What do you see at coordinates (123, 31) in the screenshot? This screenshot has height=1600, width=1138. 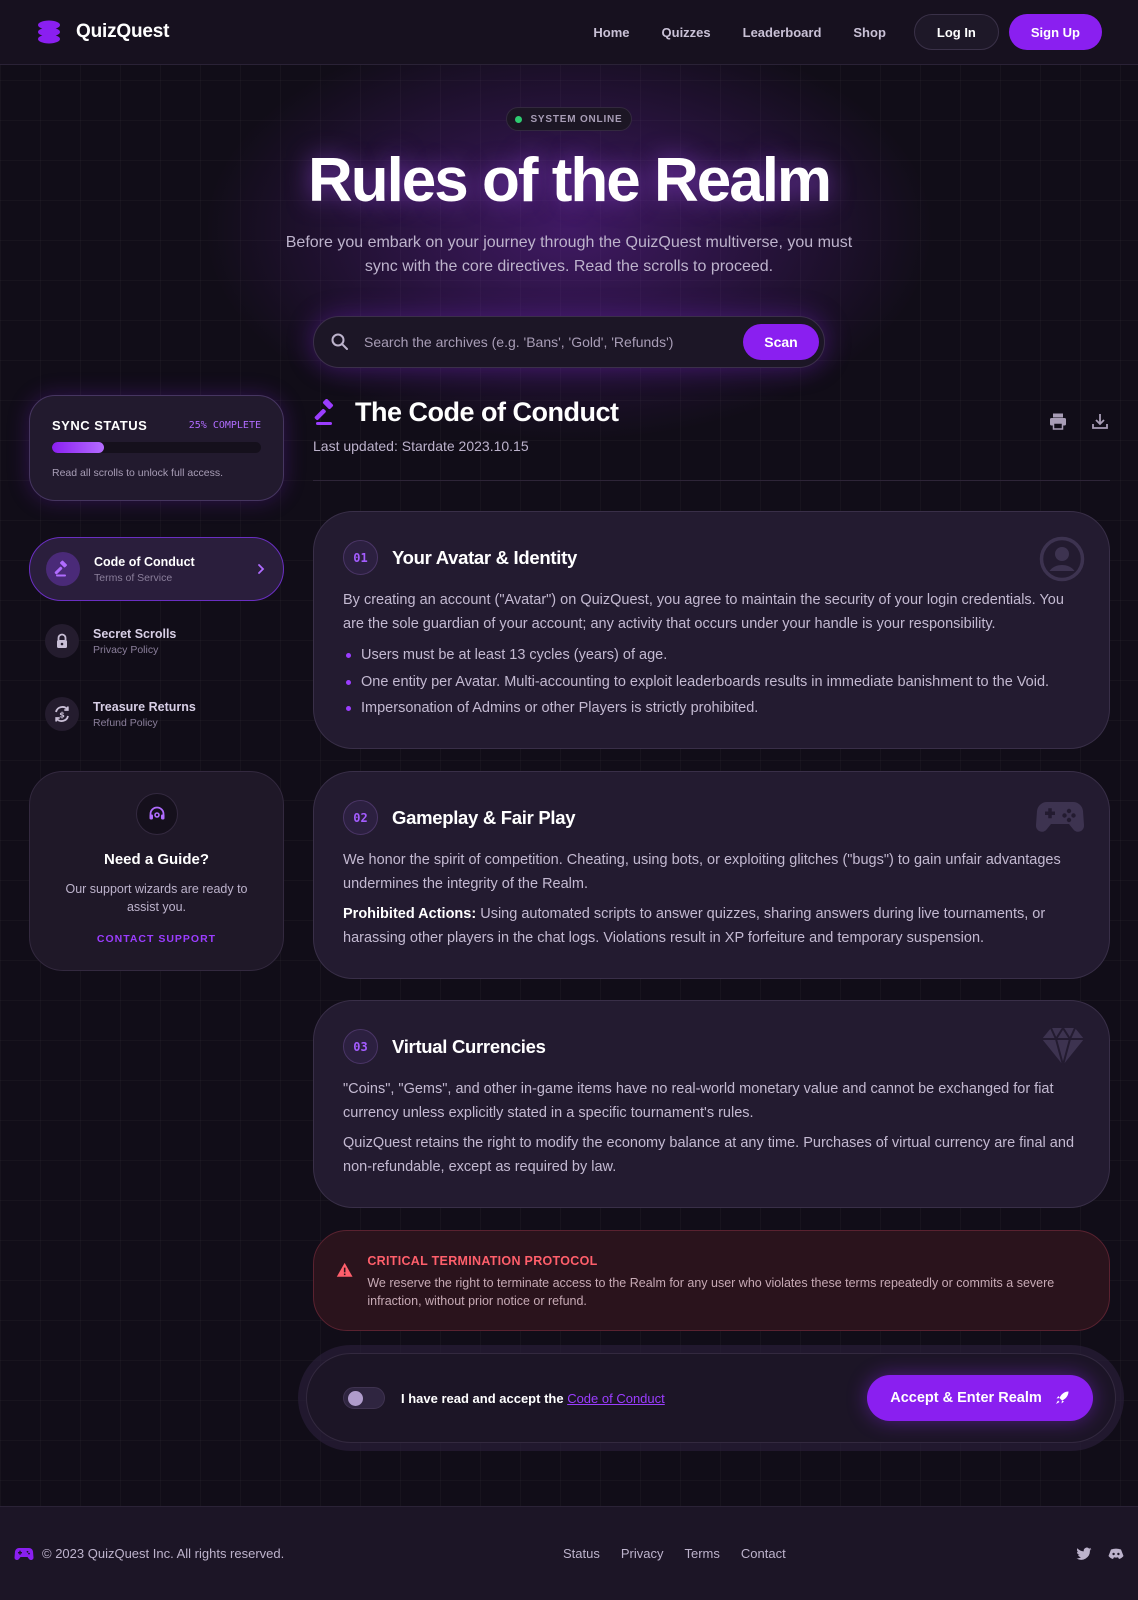 I see `brand-name: QuizQuest` at bounding box center [123, 31].